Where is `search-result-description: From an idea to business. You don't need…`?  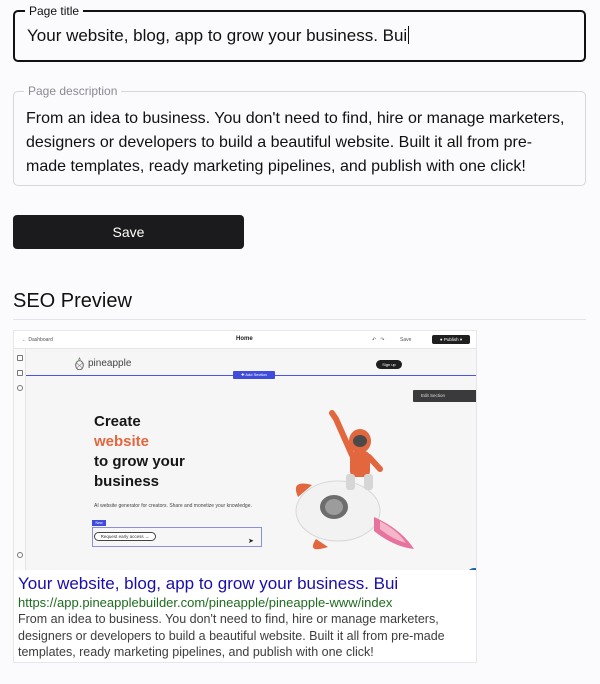
search-result-description: From an idea to business. You don't need… is located at coordinates (231, 635).